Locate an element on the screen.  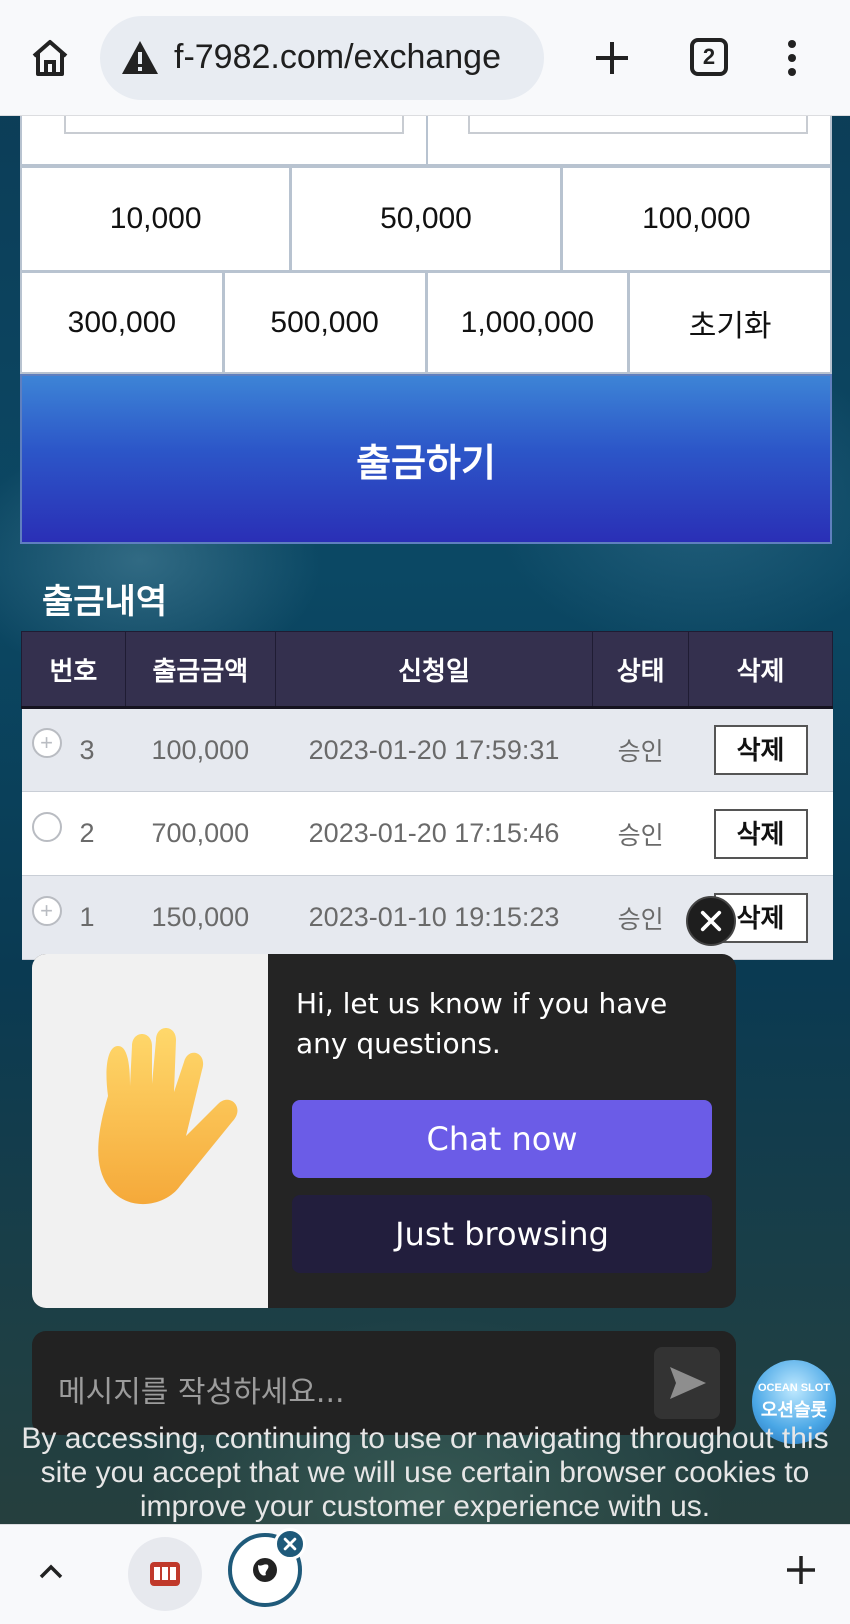
amount-button-300000: 300,000 is located at coordinates (122, 322).